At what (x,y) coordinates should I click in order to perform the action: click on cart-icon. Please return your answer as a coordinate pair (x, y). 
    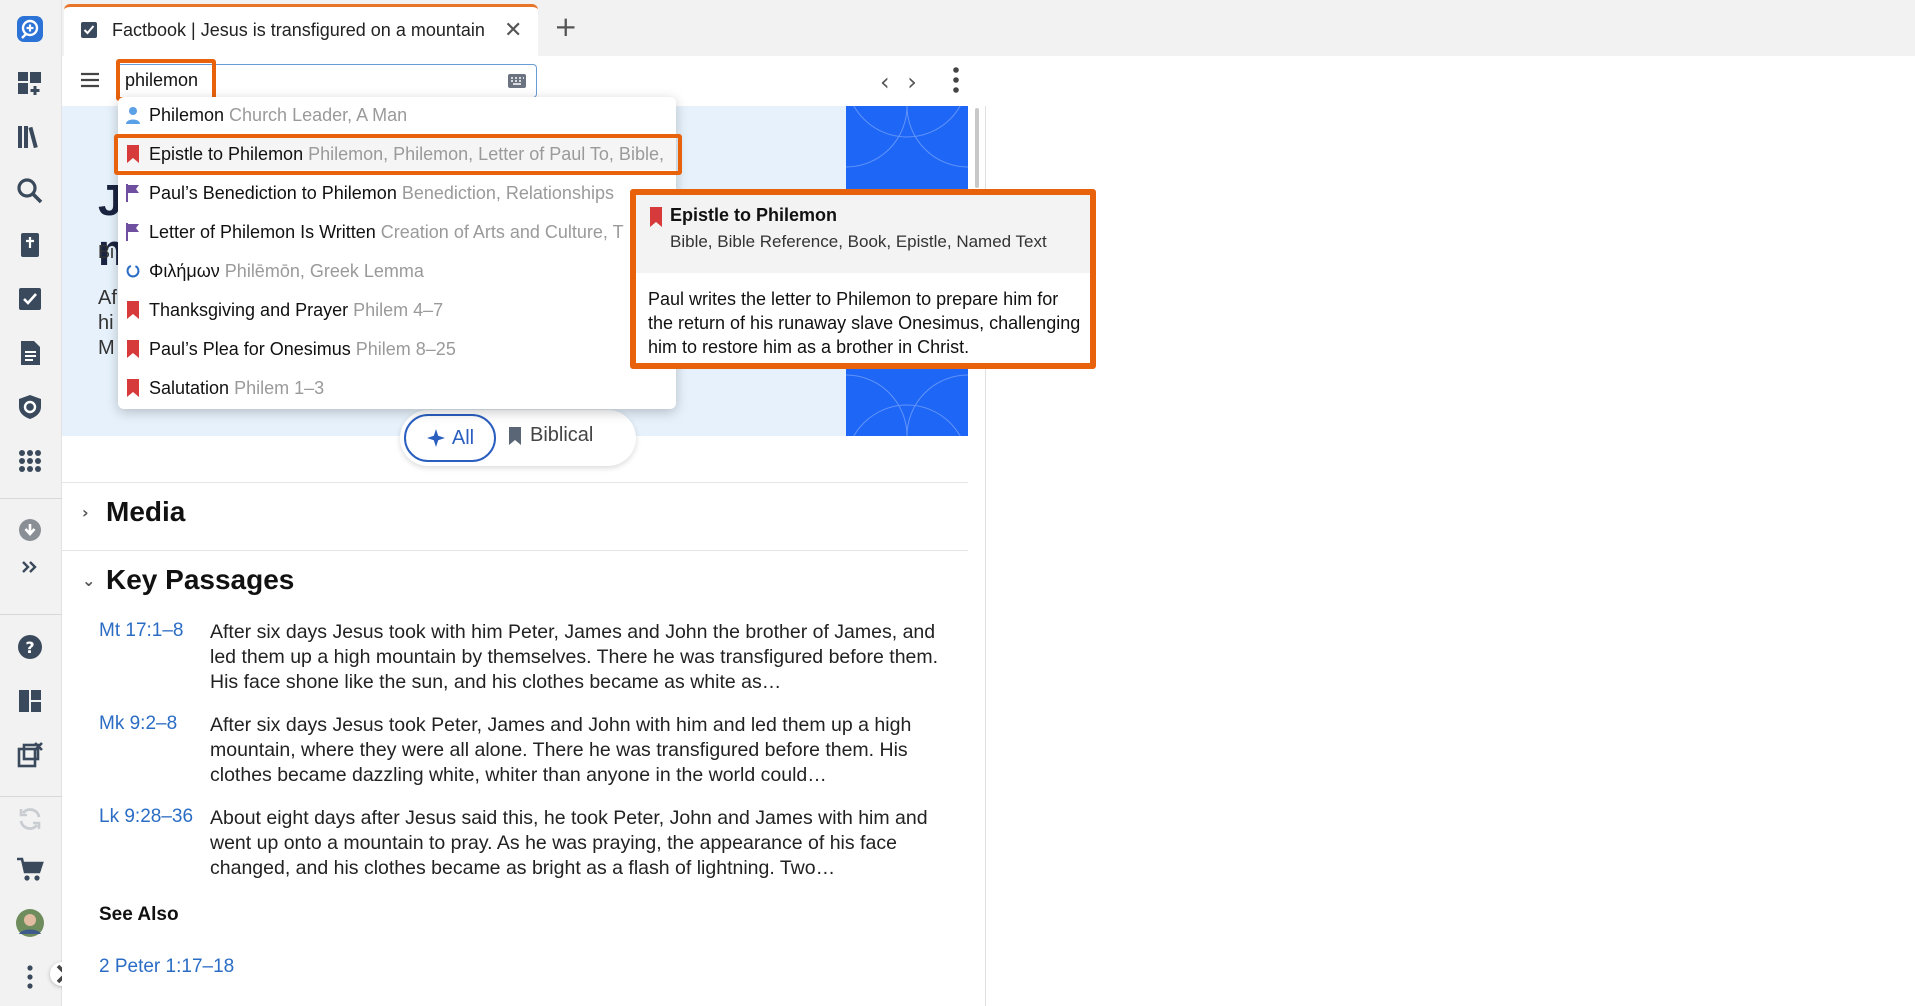
    Looking at the image, I should click on (30, 869).